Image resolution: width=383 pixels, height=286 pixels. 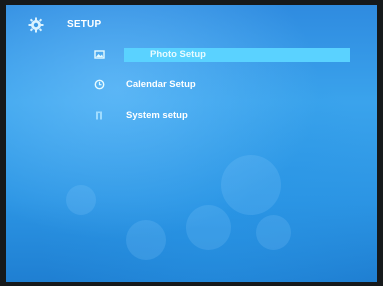 What do you see at coordinates (161, 84) in the screenshot?
I see `menu-item-label: Calendar Setup` at bounding box center [161, 84].